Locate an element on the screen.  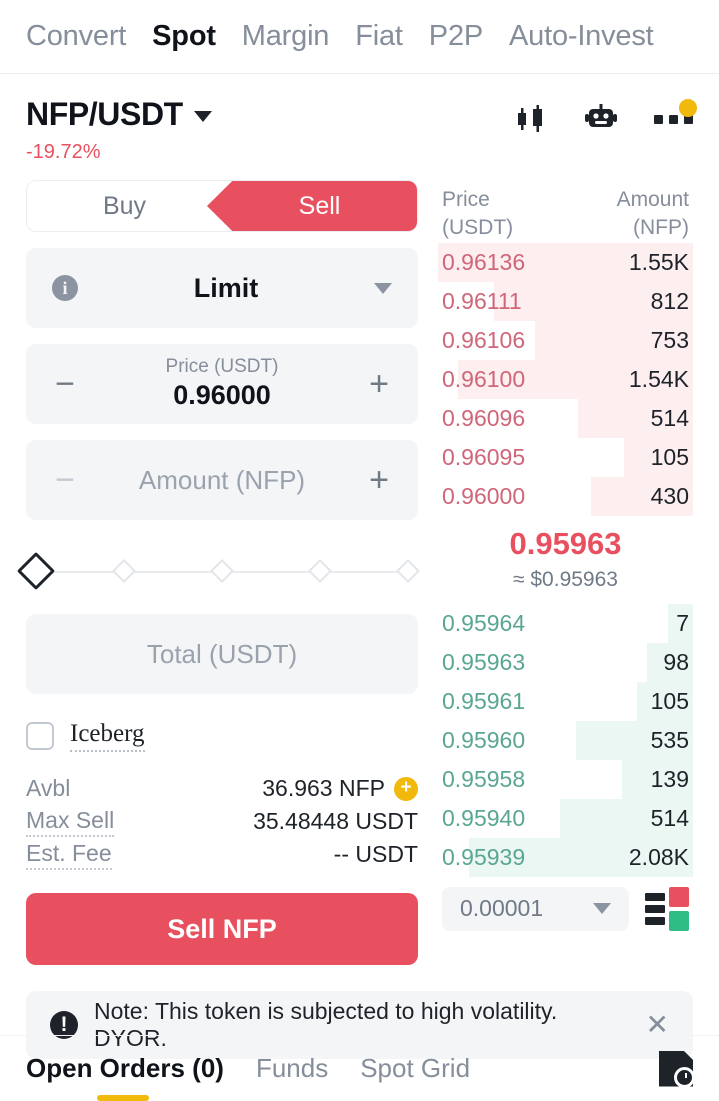
price-input: Price (USDT) 0.96000 is located at coordinates (222, 384).